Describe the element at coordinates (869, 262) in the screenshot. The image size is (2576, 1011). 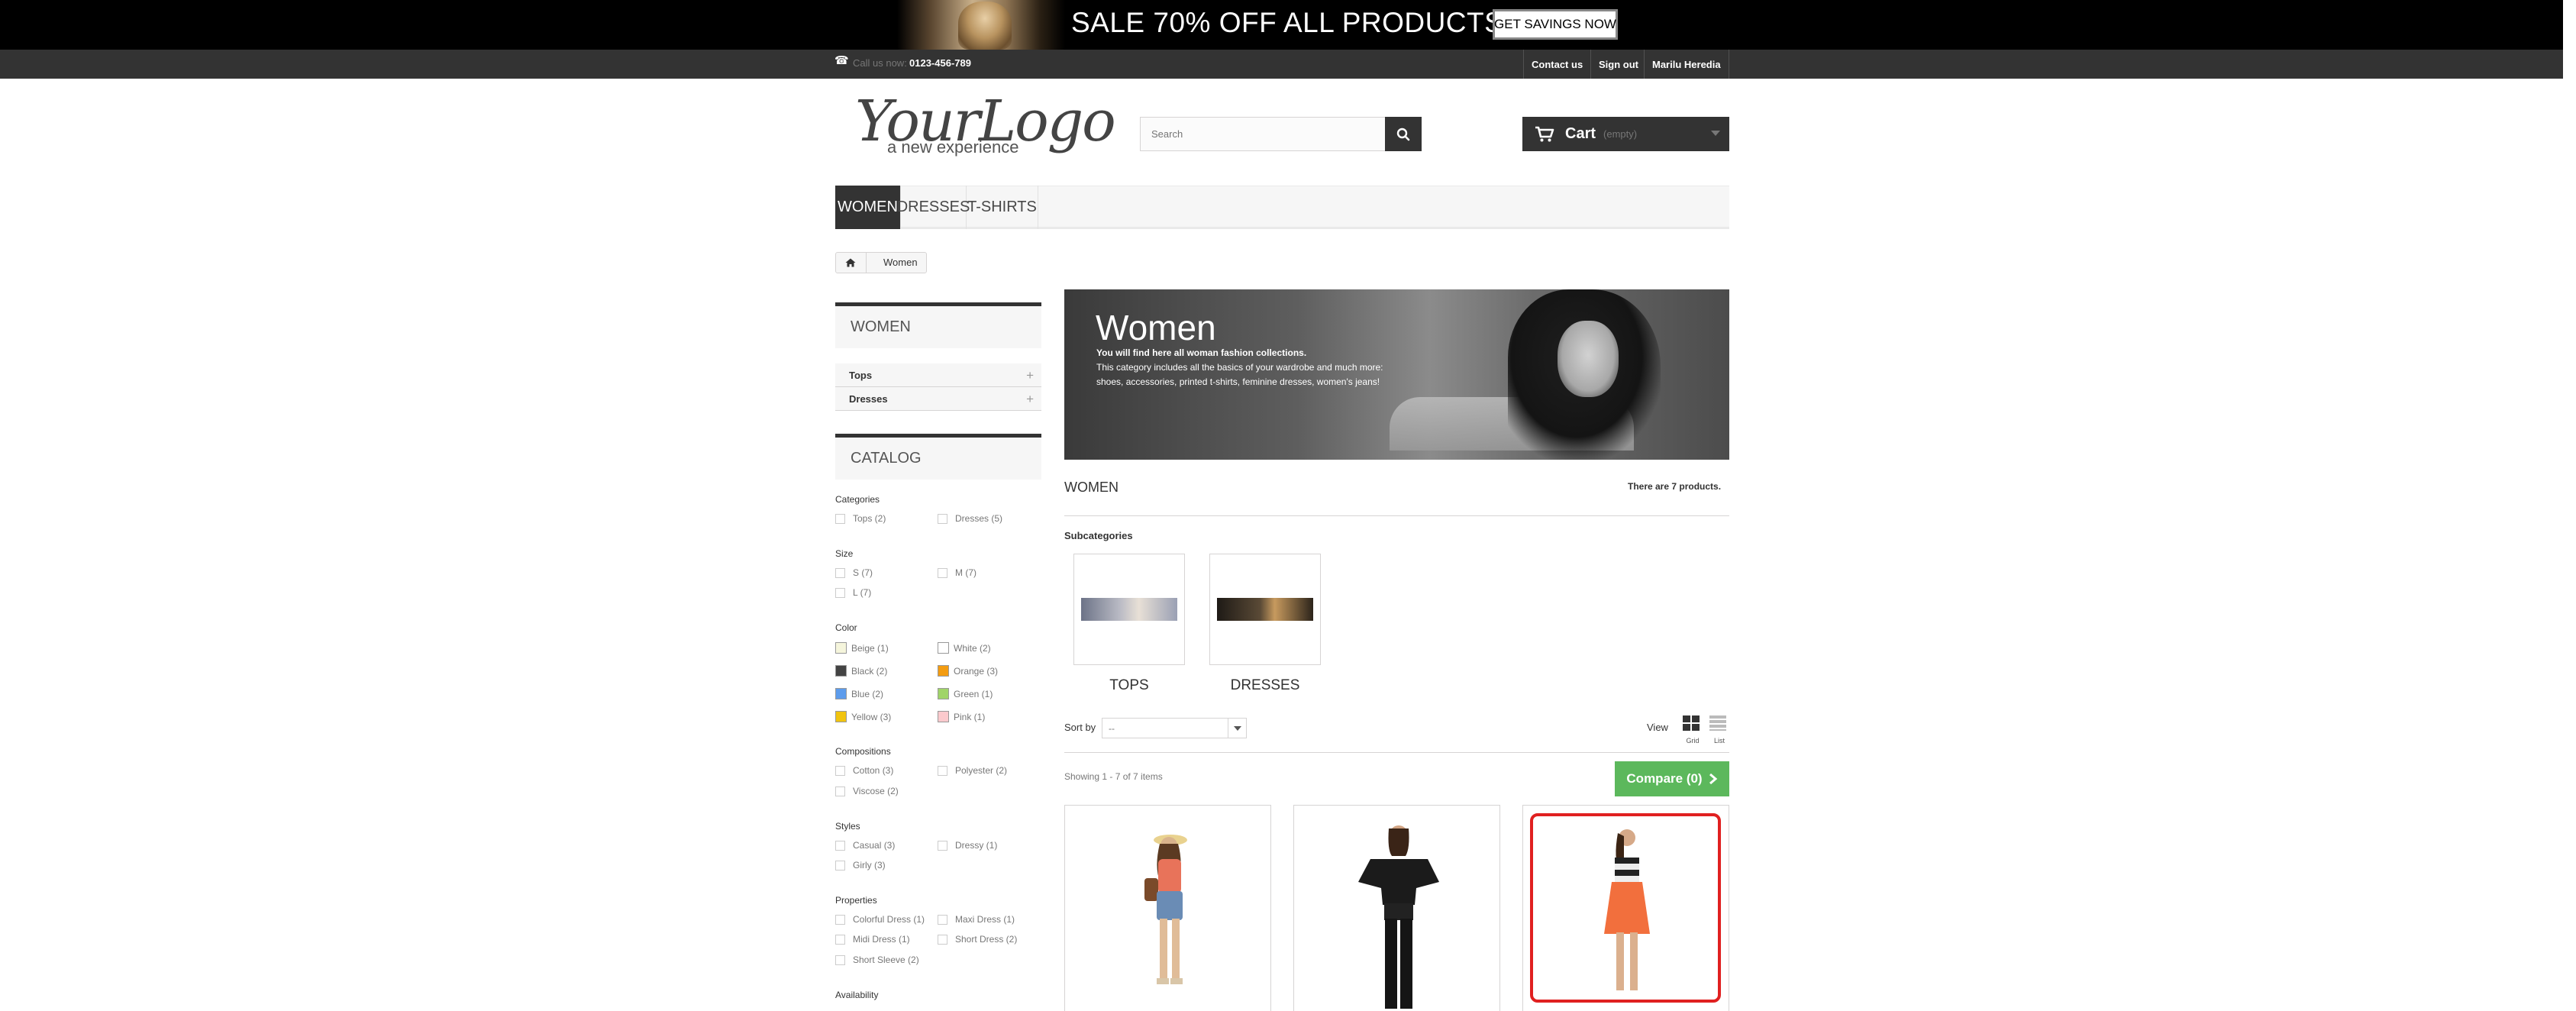
I see `breadcrumb-separator` at that location.